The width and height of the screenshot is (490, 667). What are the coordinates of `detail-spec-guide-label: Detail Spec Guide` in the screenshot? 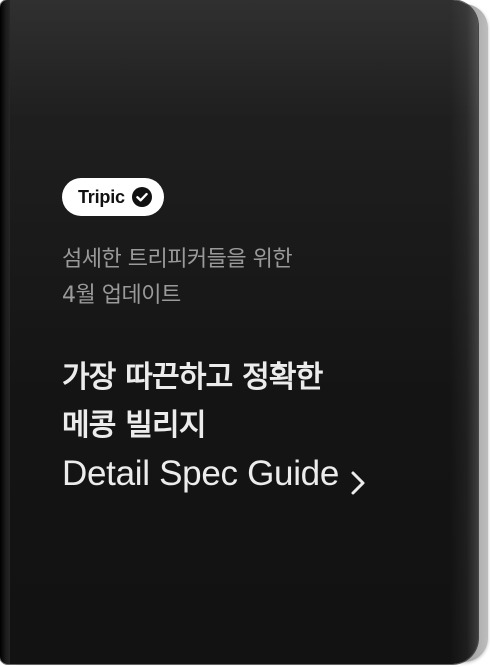 It's located at (201, 473).